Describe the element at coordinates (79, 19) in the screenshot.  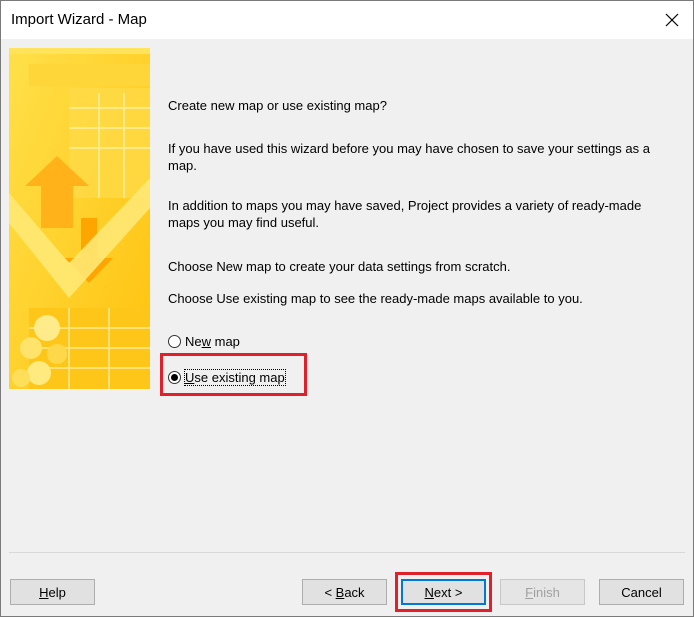
I see `window-title: Import Wizard - Map` at that location.